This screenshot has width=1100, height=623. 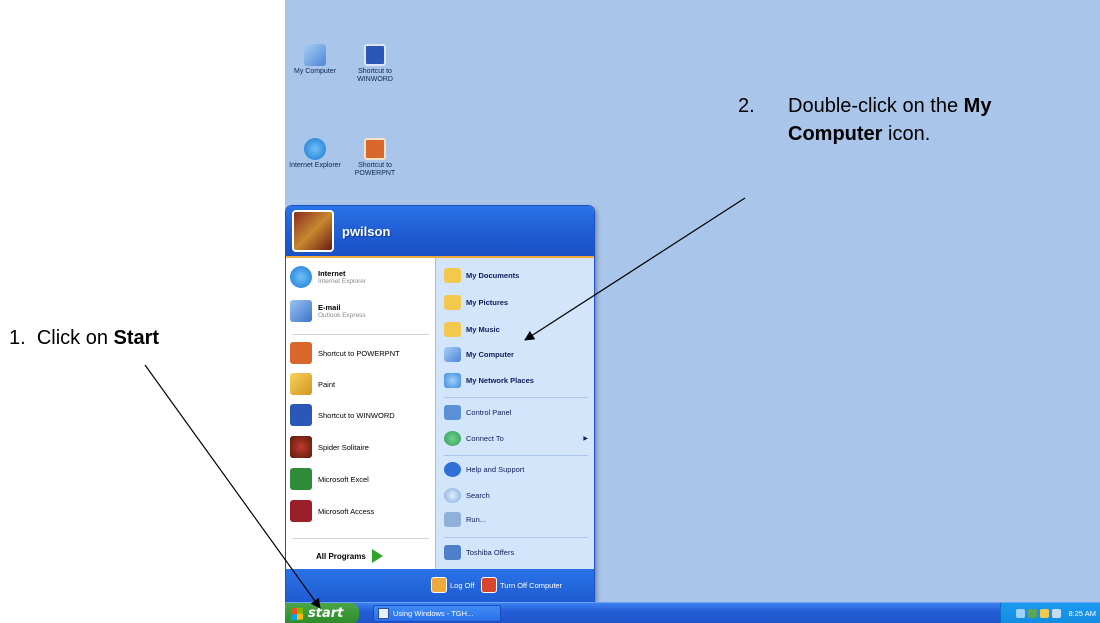 I want to click on arrow-to-start, so click(x=232, y=486).